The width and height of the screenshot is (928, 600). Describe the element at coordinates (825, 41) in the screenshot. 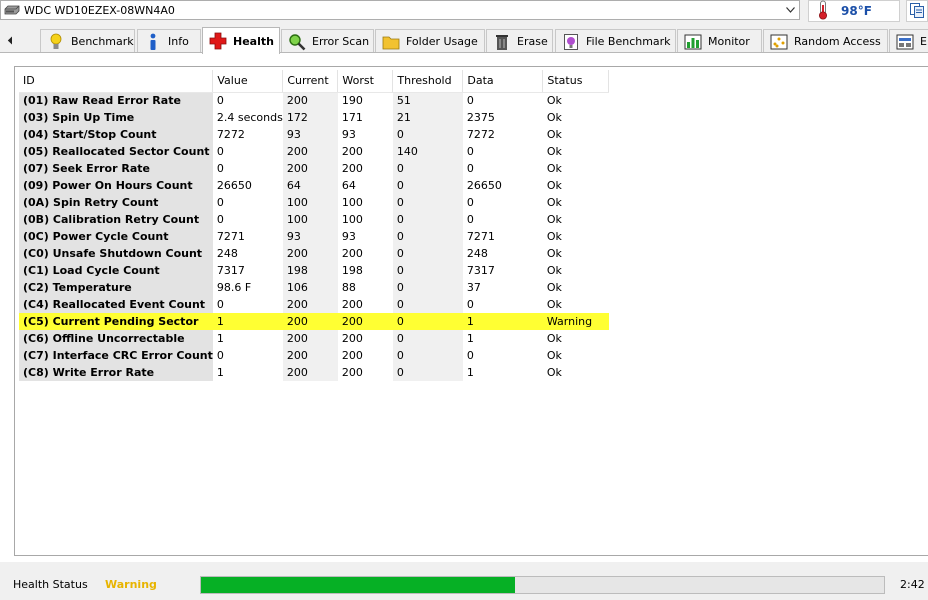

I see `tab-random-access: Random Access` at that location.